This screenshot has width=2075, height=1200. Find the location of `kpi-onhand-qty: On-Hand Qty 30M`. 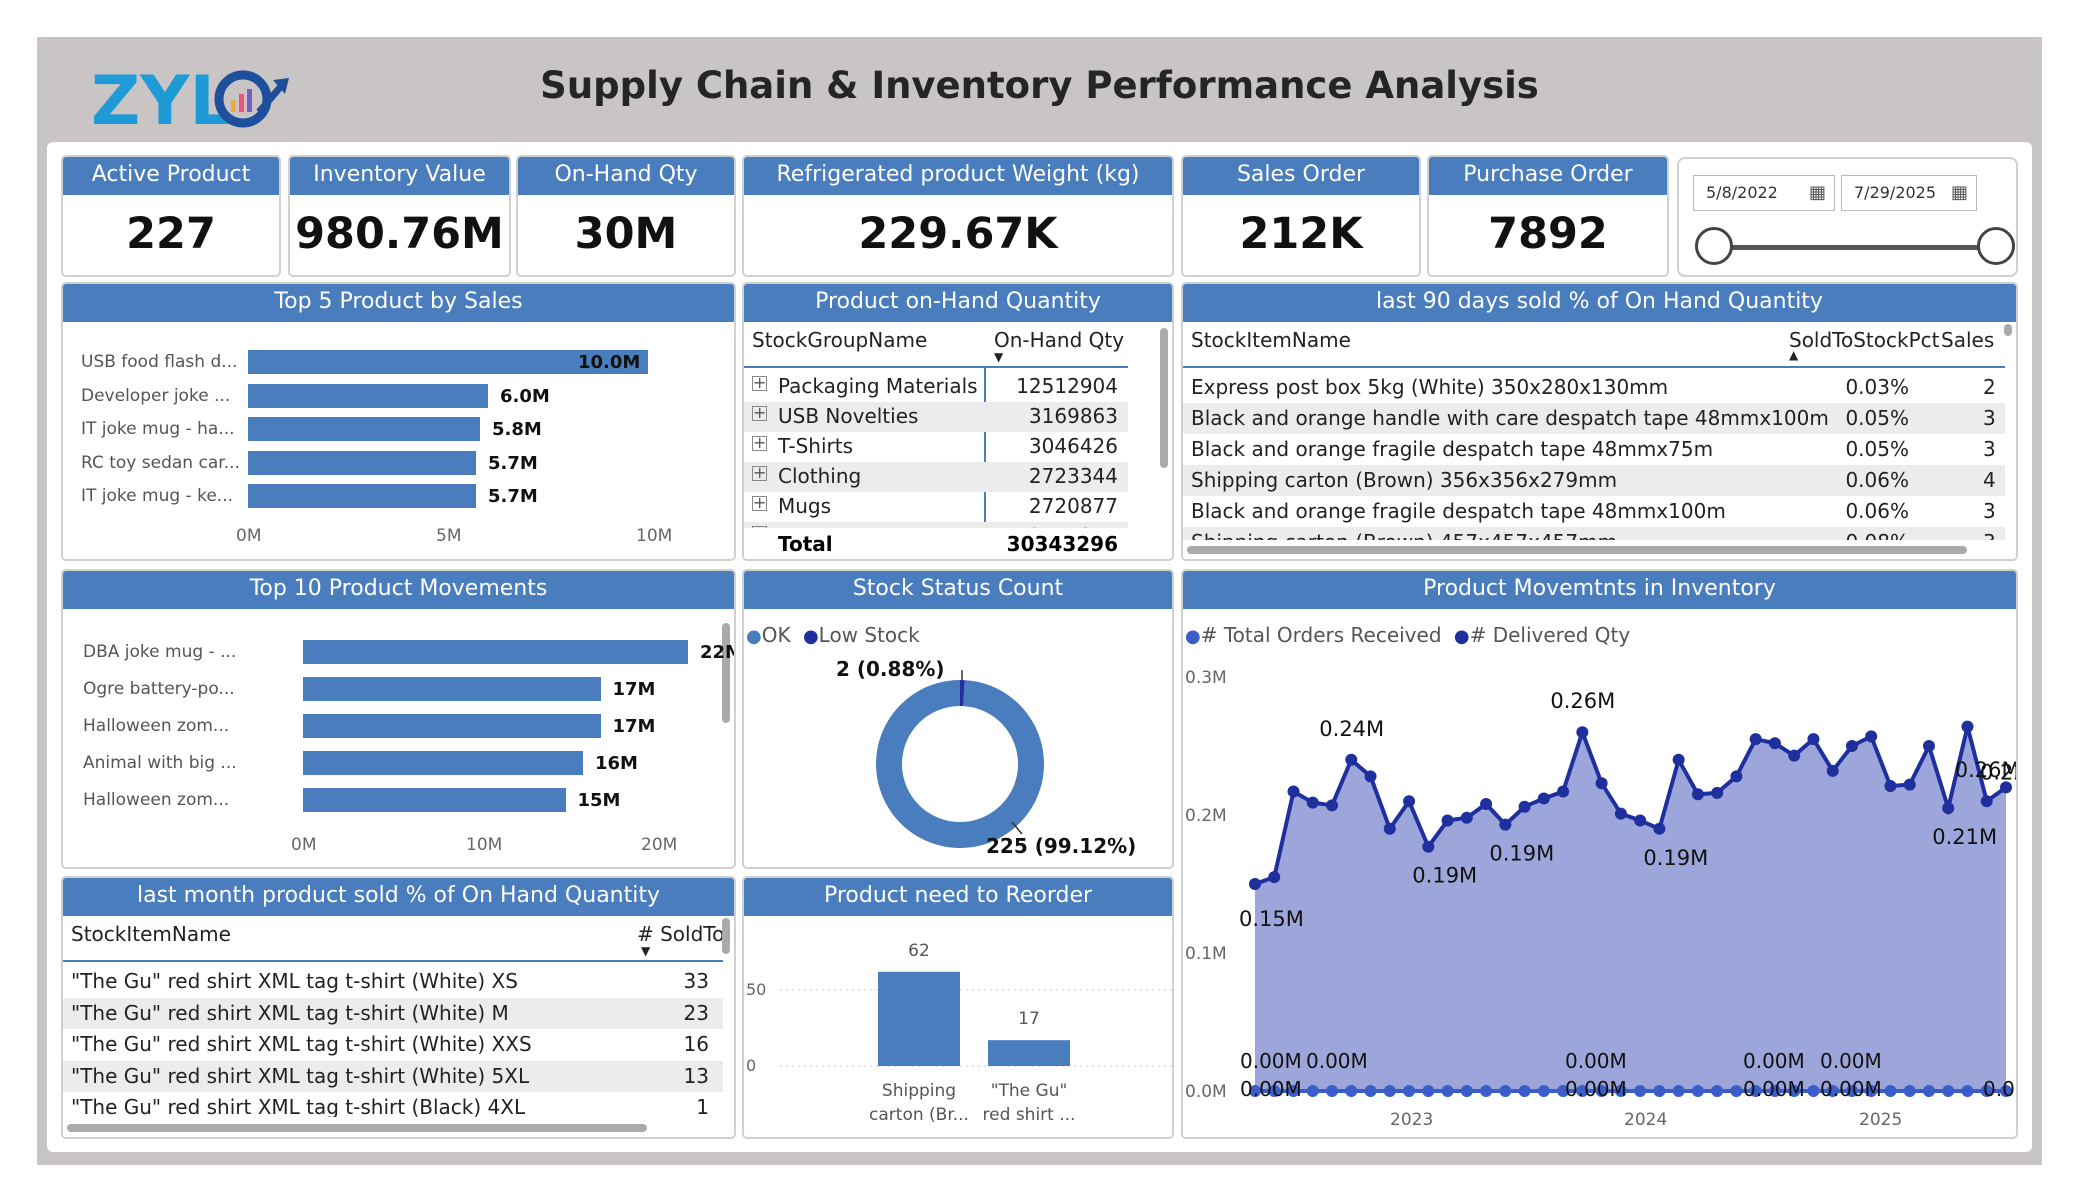

kpi-onhand-qty: On-Hand Qty 30M is located at coordinates (626, 216).